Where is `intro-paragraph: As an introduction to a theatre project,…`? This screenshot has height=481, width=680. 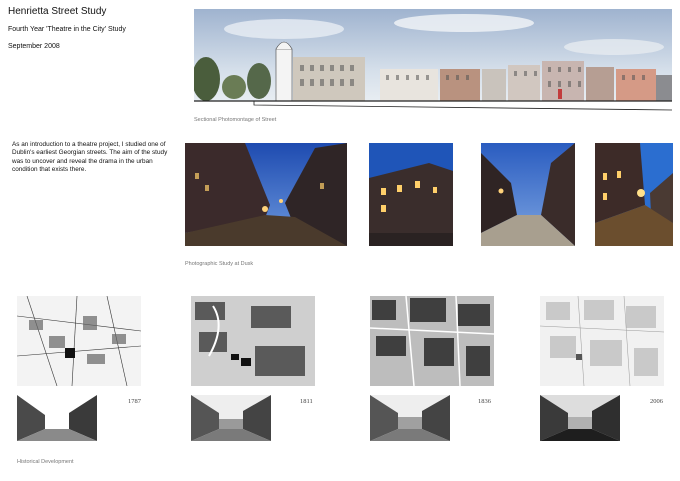 intro-paragraph: As an introduction to a theatre project,… is located at coordinates (90, 157).